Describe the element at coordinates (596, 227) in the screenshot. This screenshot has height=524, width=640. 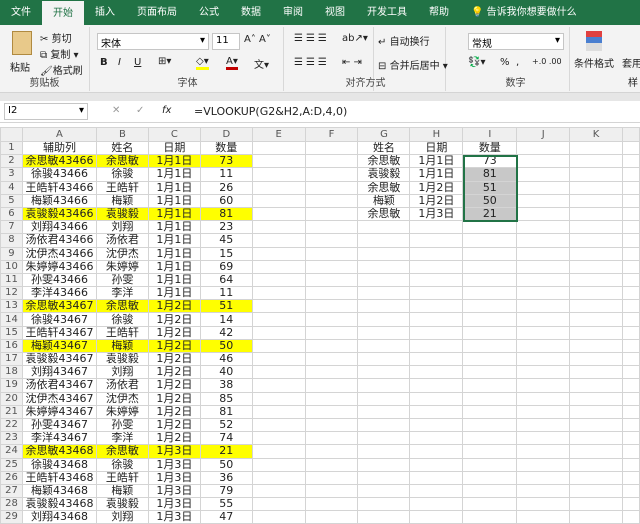
I see `cell-K7` at that location.